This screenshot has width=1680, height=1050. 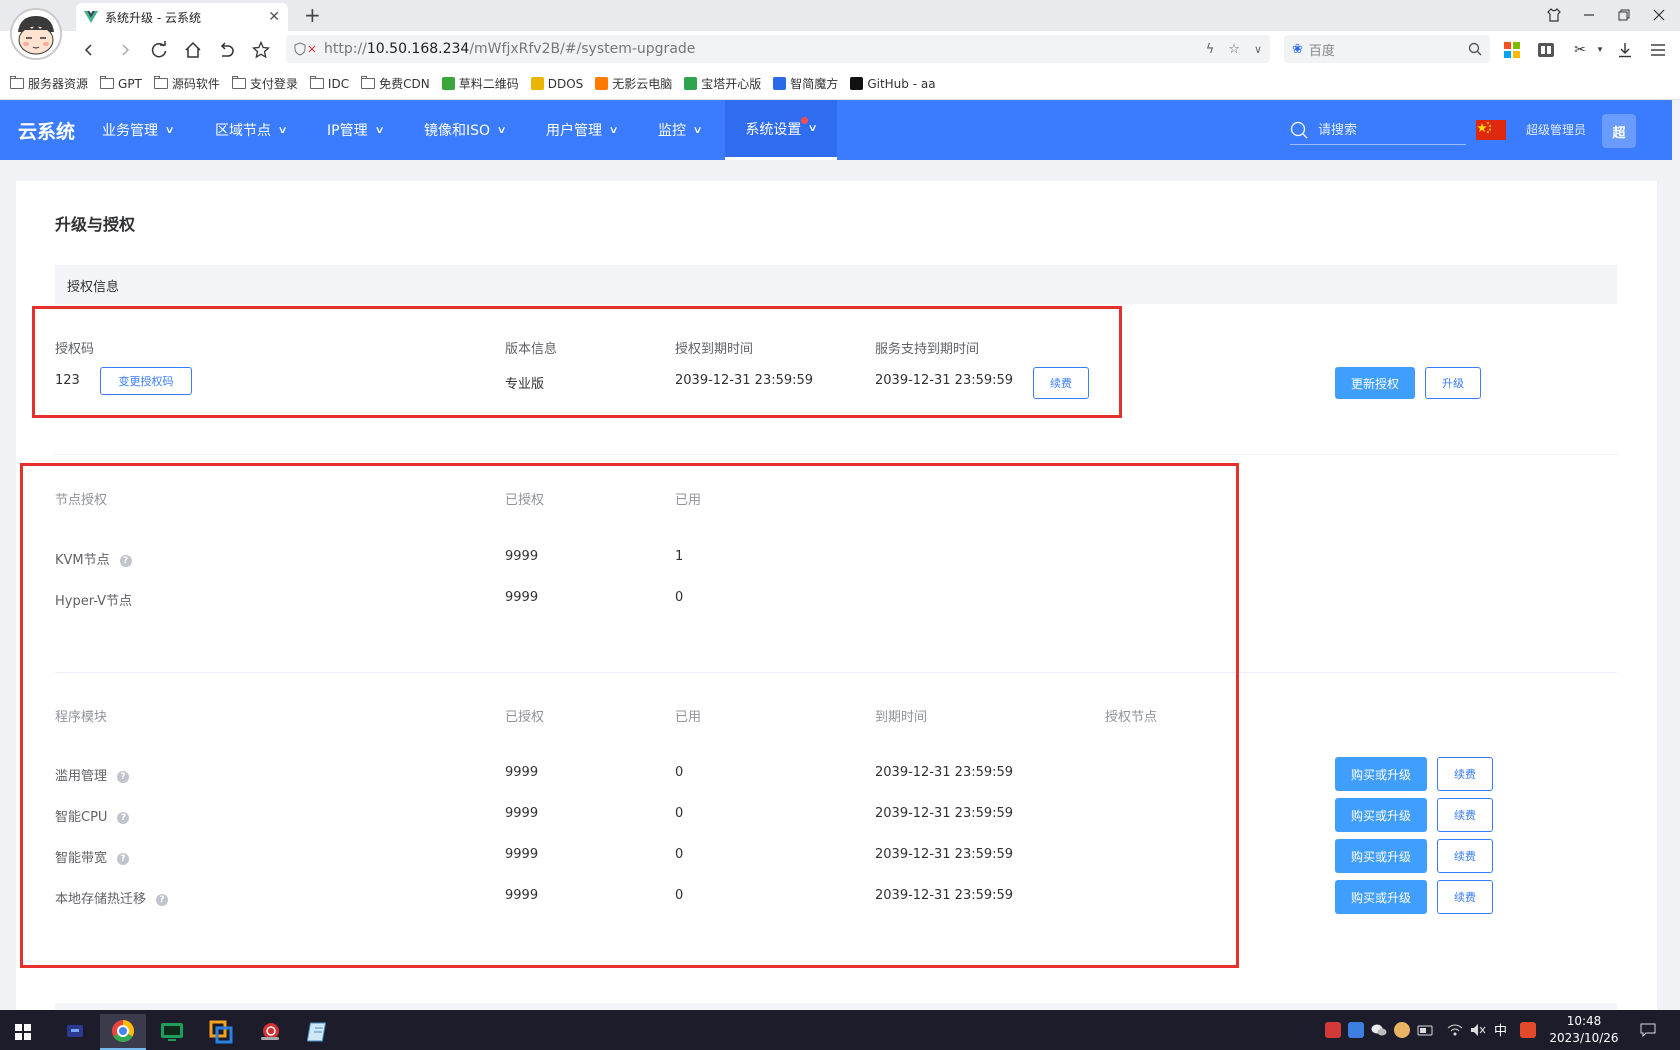 I want to click on volume-muted-icon, so click(x=1478, y=1030).